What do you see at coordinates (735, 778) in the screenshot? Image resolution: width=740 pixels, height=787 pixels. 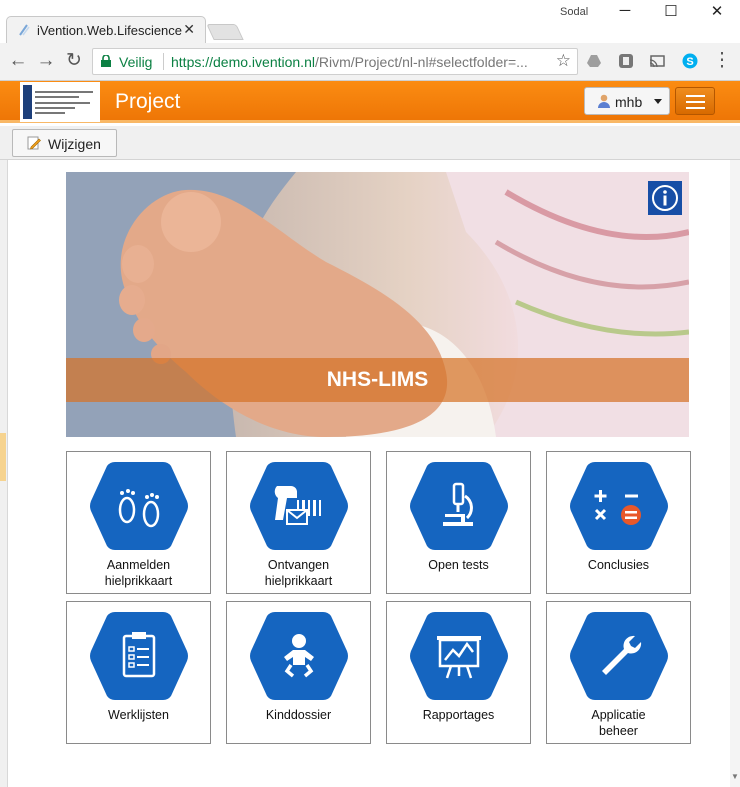 I see `scroll-down-icon: ▼` at bounding box center [735, 778].